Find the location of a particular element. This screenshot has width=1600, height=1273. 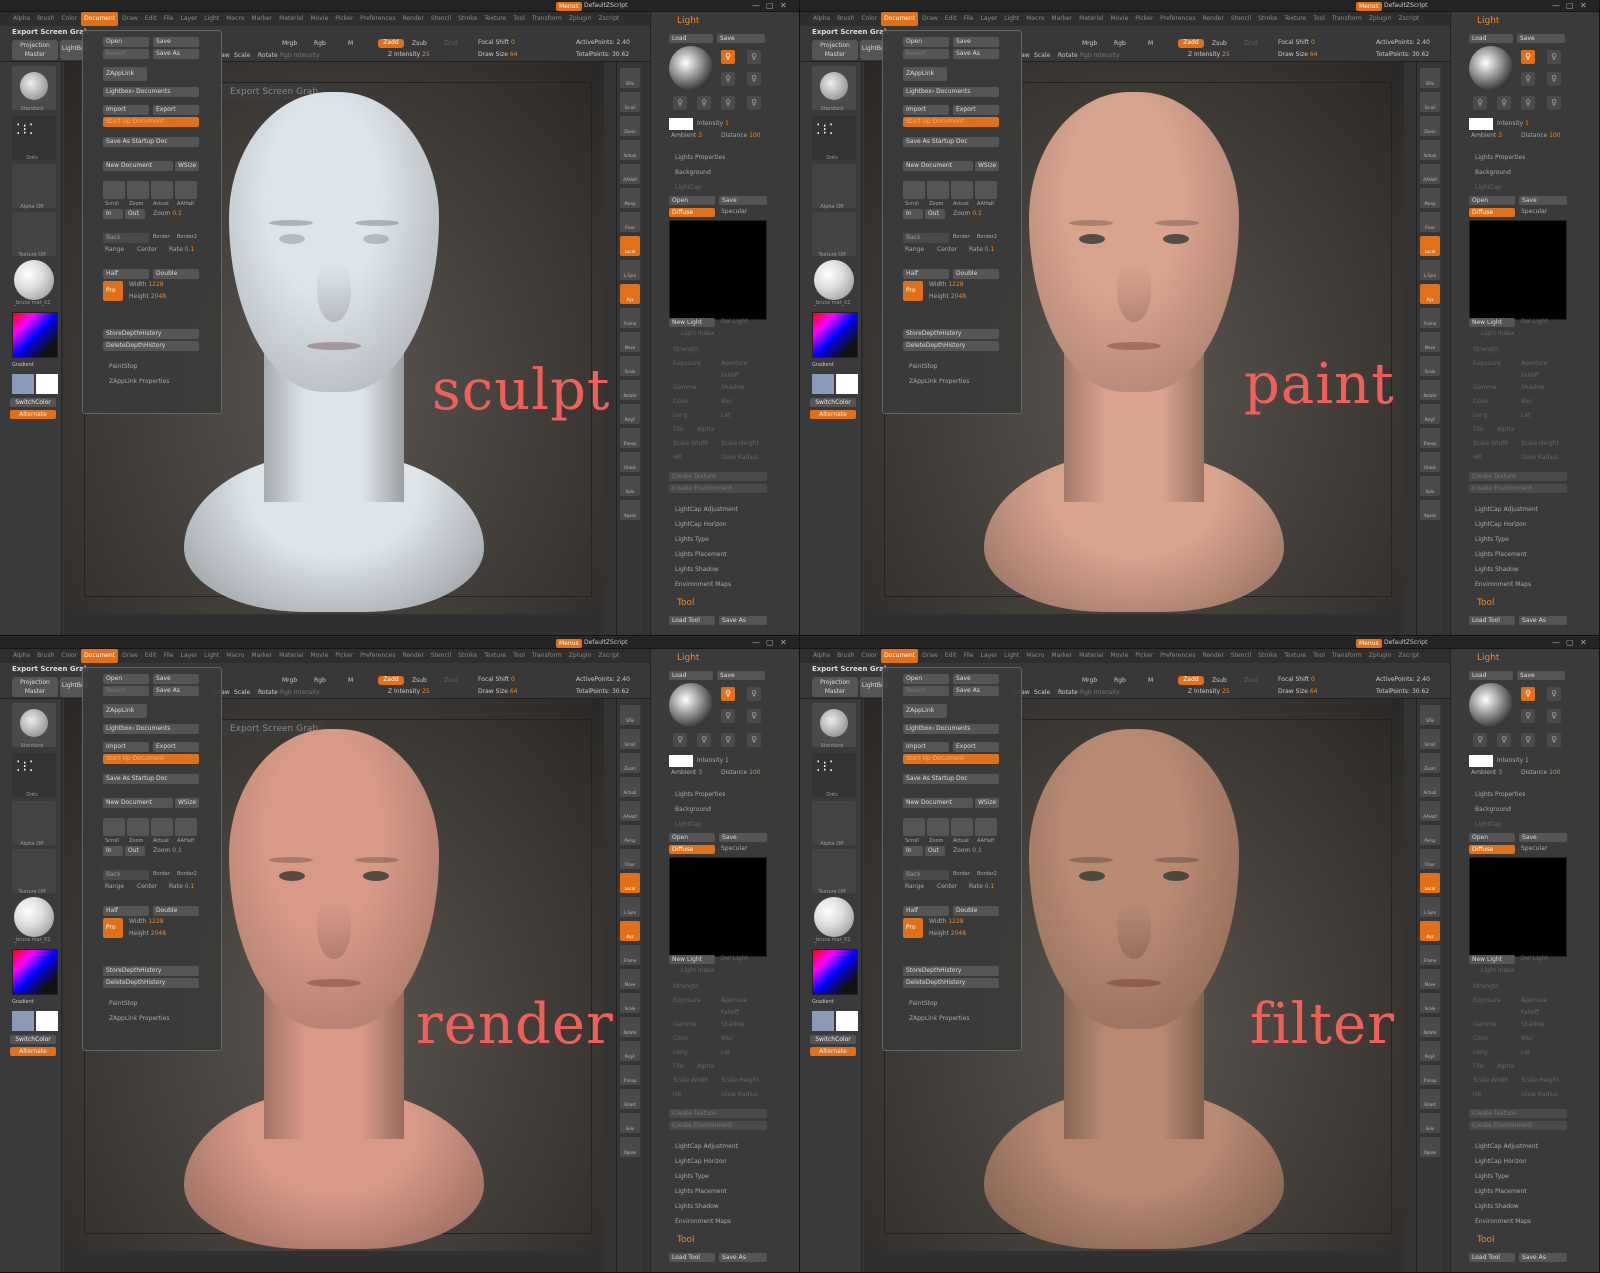

menu-alpha: Alpha is located at coordinates (821, 19).